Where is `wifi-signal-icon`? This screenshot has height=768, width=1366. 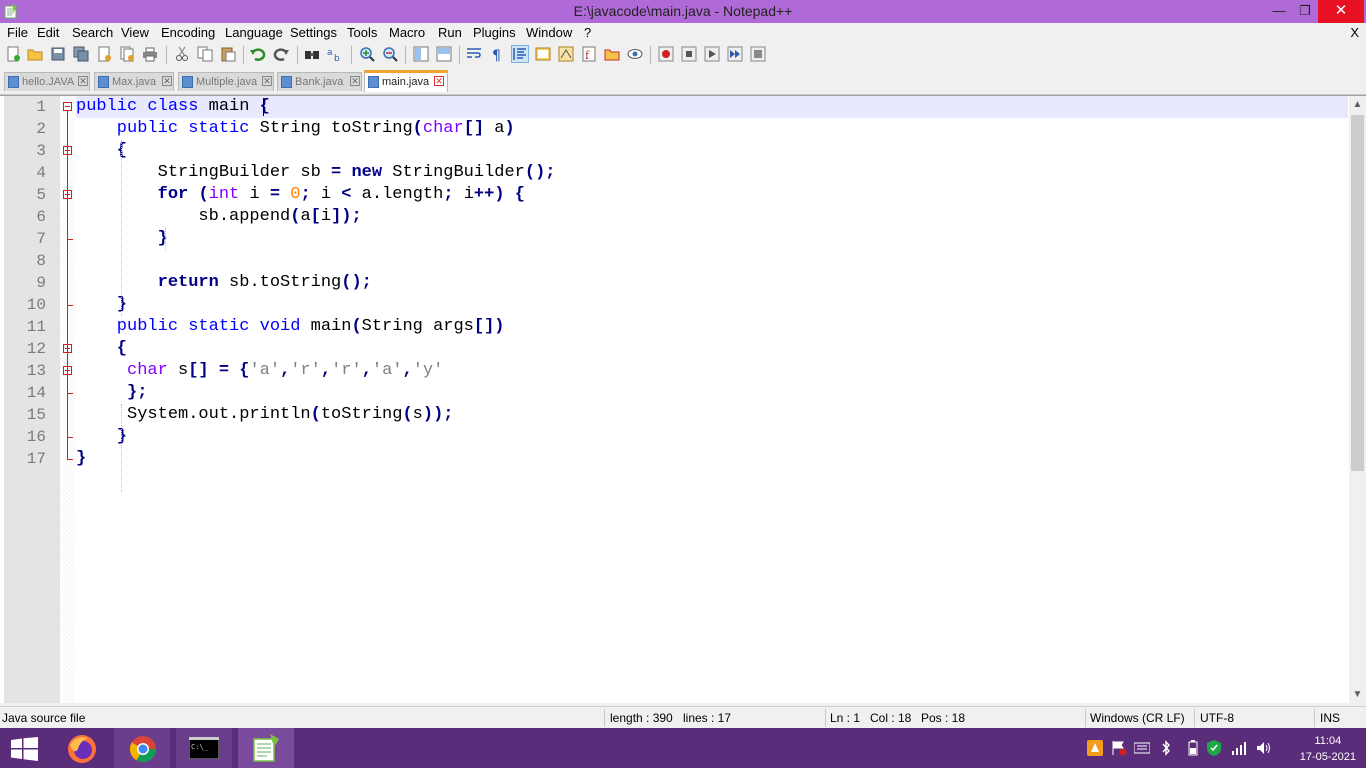 wifi-signal-icon is located at coordinates (1239, 748).